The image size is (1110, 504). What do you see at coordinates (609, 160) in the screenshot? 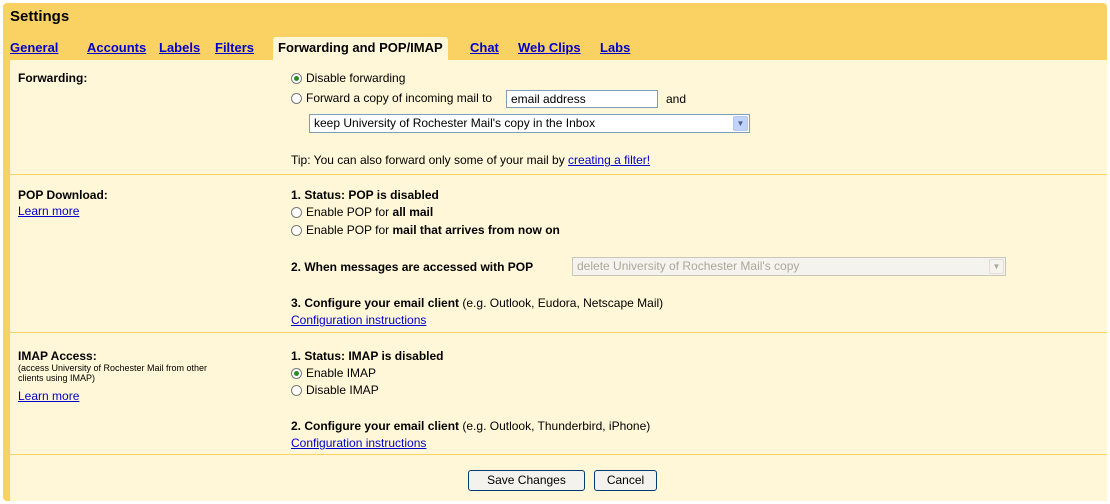
I see `creating-filter-link: creating a filter!` at bounding box center [609, 160].